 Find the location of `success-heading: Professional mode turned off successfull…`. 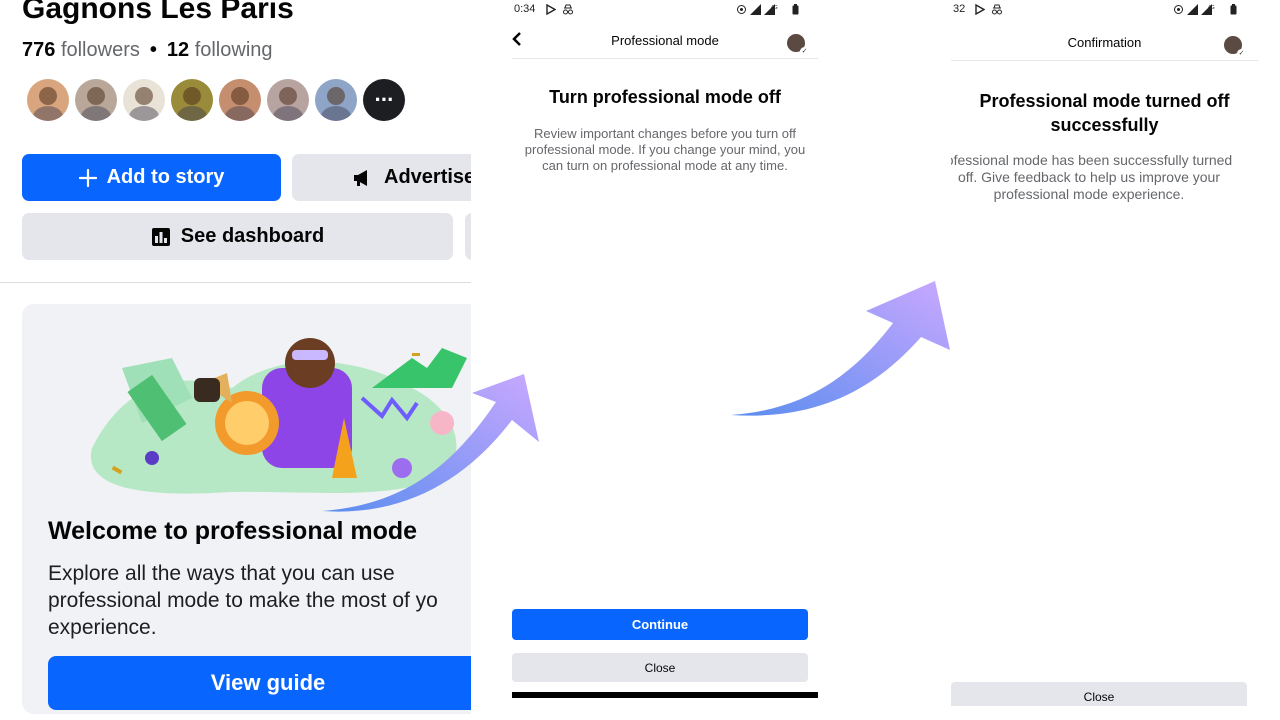

success-heading: Professional mode turned off successfull… is located at coordinates (1104, 113).